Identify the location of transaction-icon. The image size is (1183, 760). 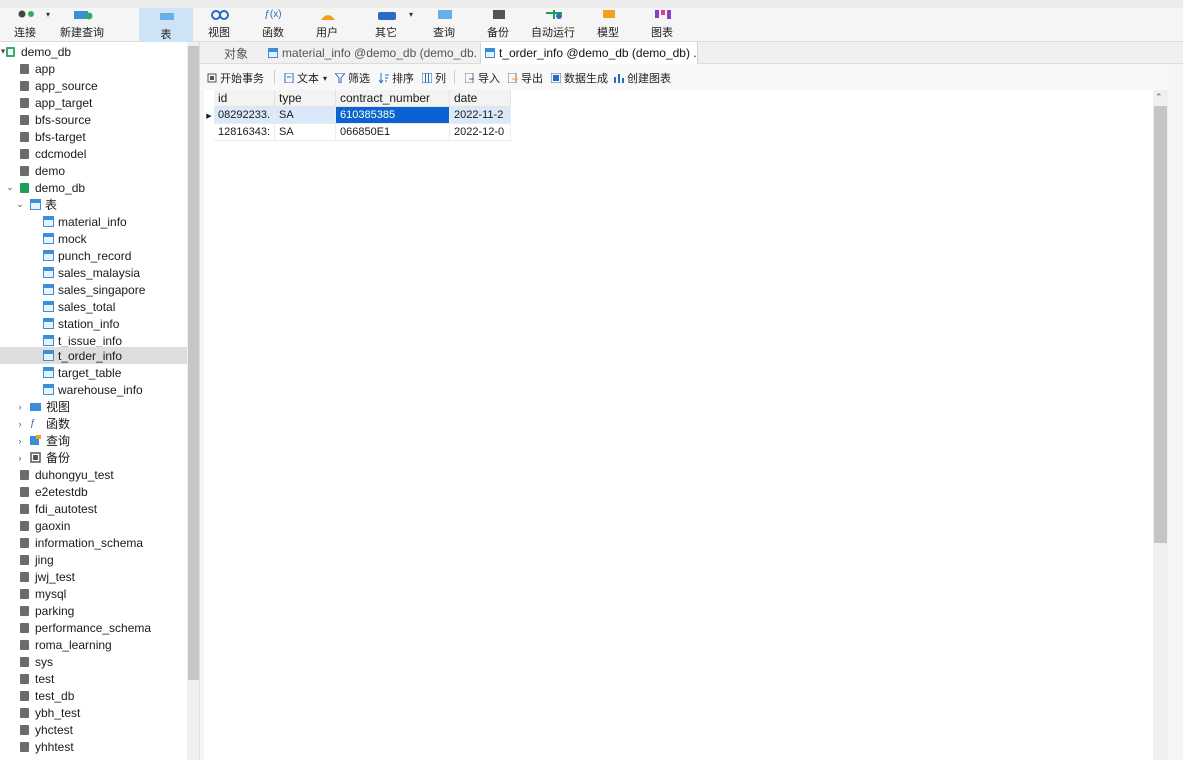
(212, 78).